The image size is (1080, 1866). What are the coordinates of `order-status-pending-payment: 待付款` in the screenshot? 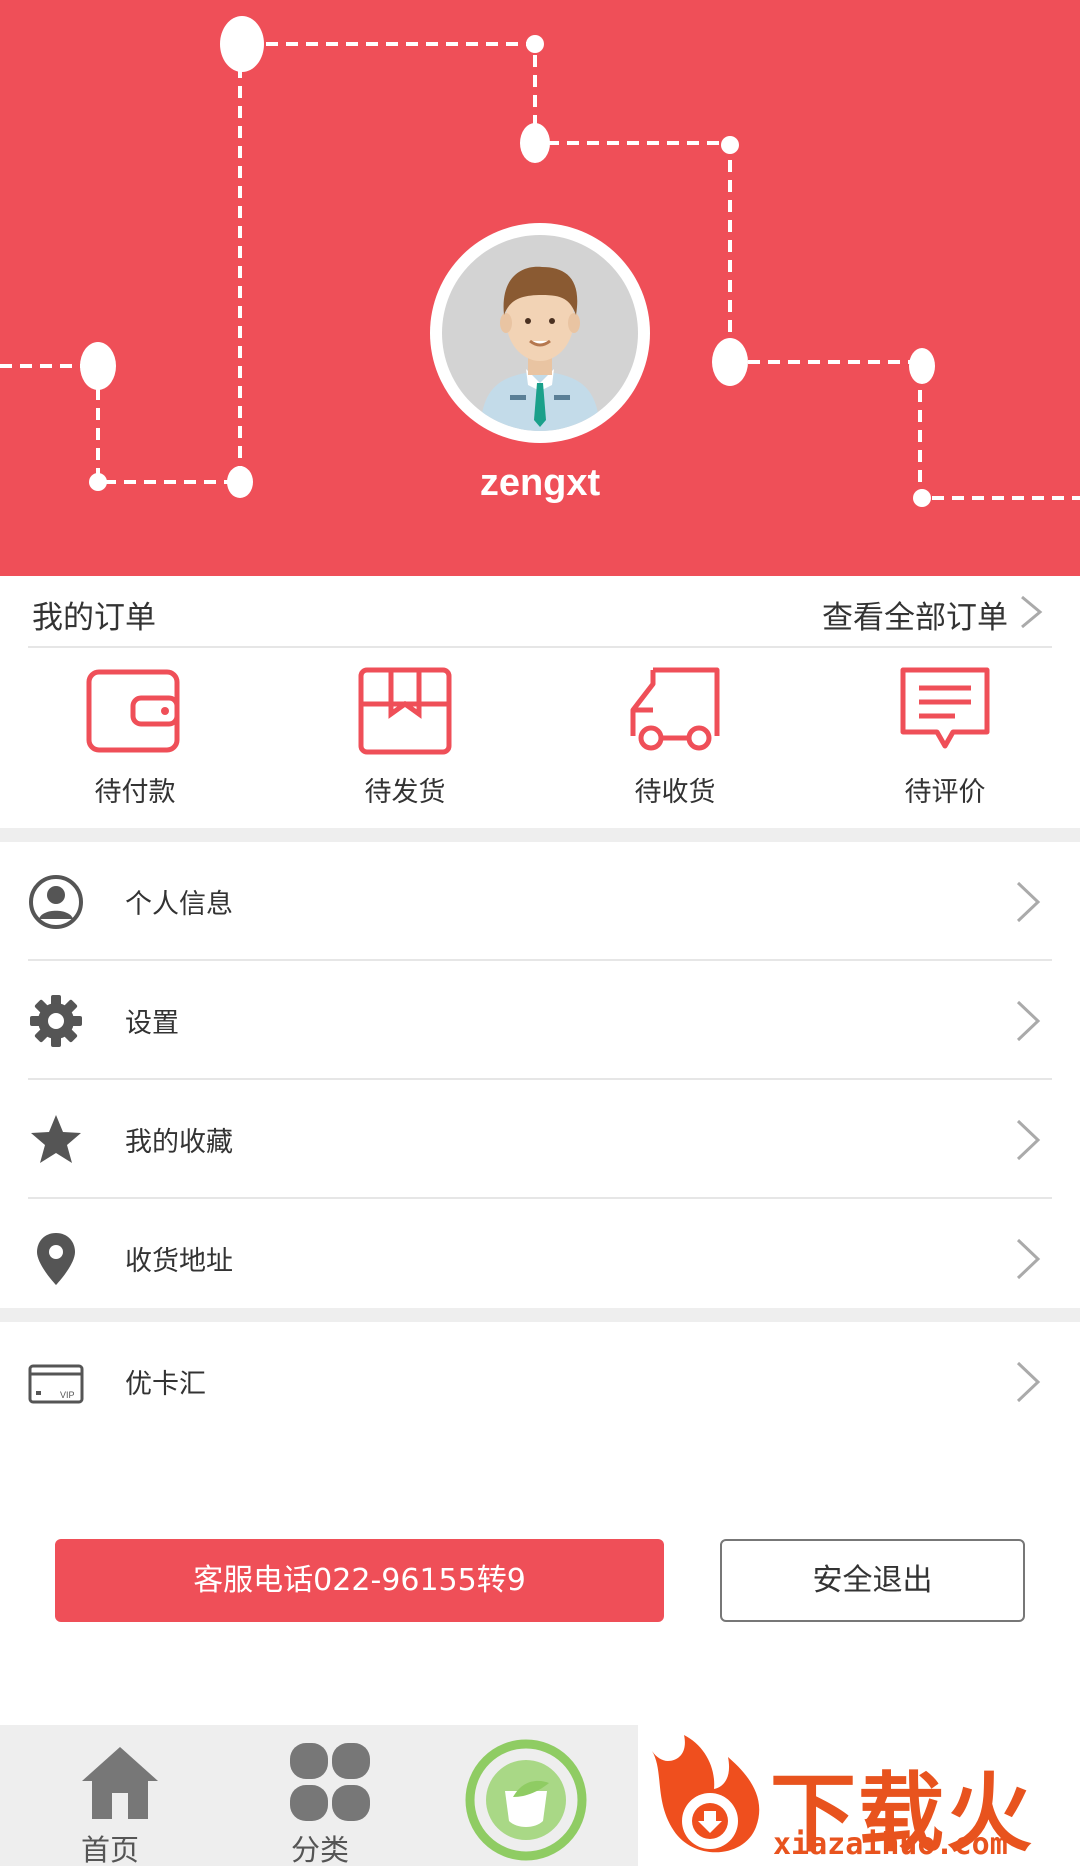 It's located at (135, 739).